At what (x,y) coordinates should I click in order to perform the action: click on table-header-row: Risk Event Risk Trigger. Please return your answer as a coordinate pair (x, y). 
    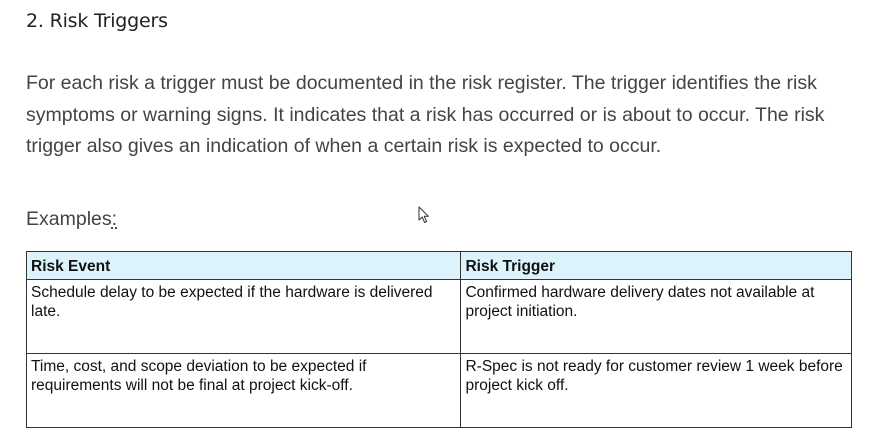
    Looking at the image, I should click on (438, 265).